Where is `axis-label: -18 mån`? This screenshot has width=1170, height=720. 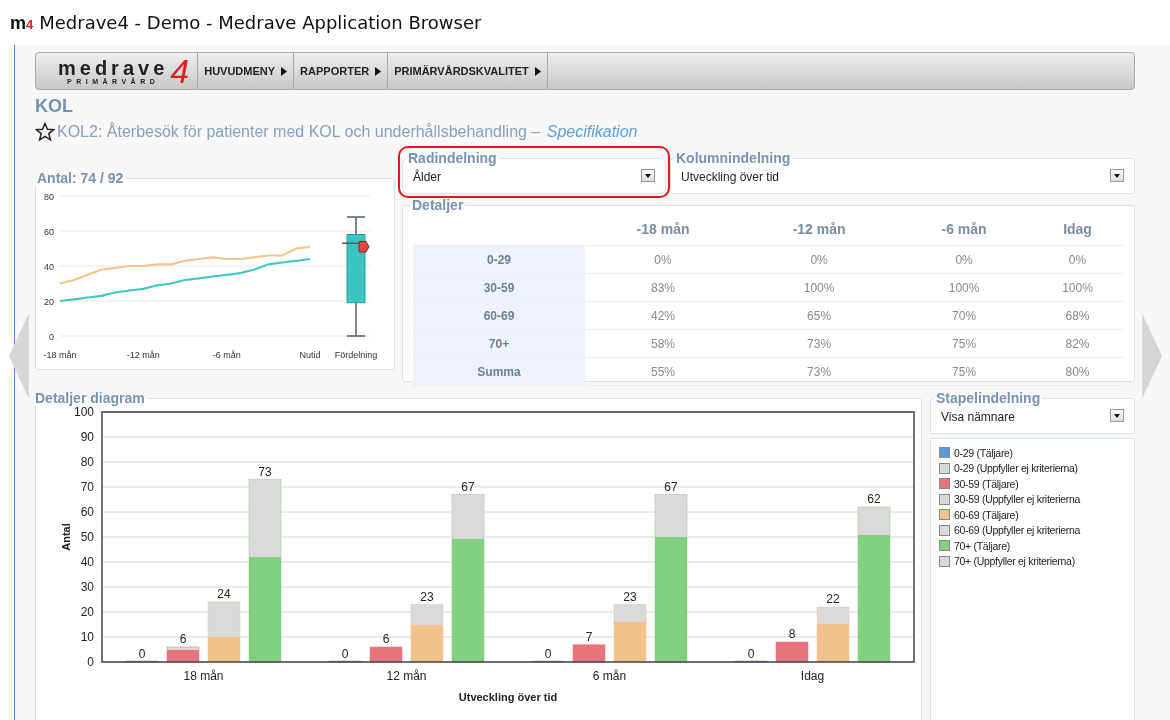
axis-label: -18 mån is located at coordinates (60, 355).